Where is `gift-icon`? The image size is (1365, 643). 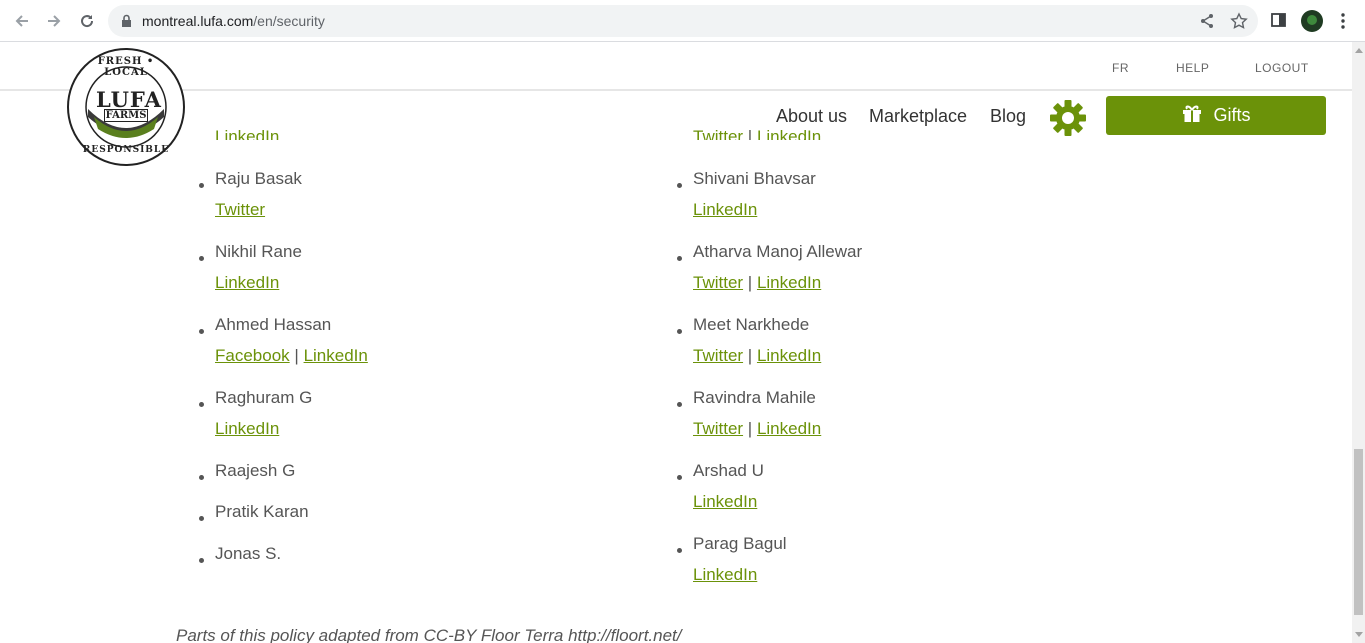
gift-icon is located at coordinates (1192, 115).